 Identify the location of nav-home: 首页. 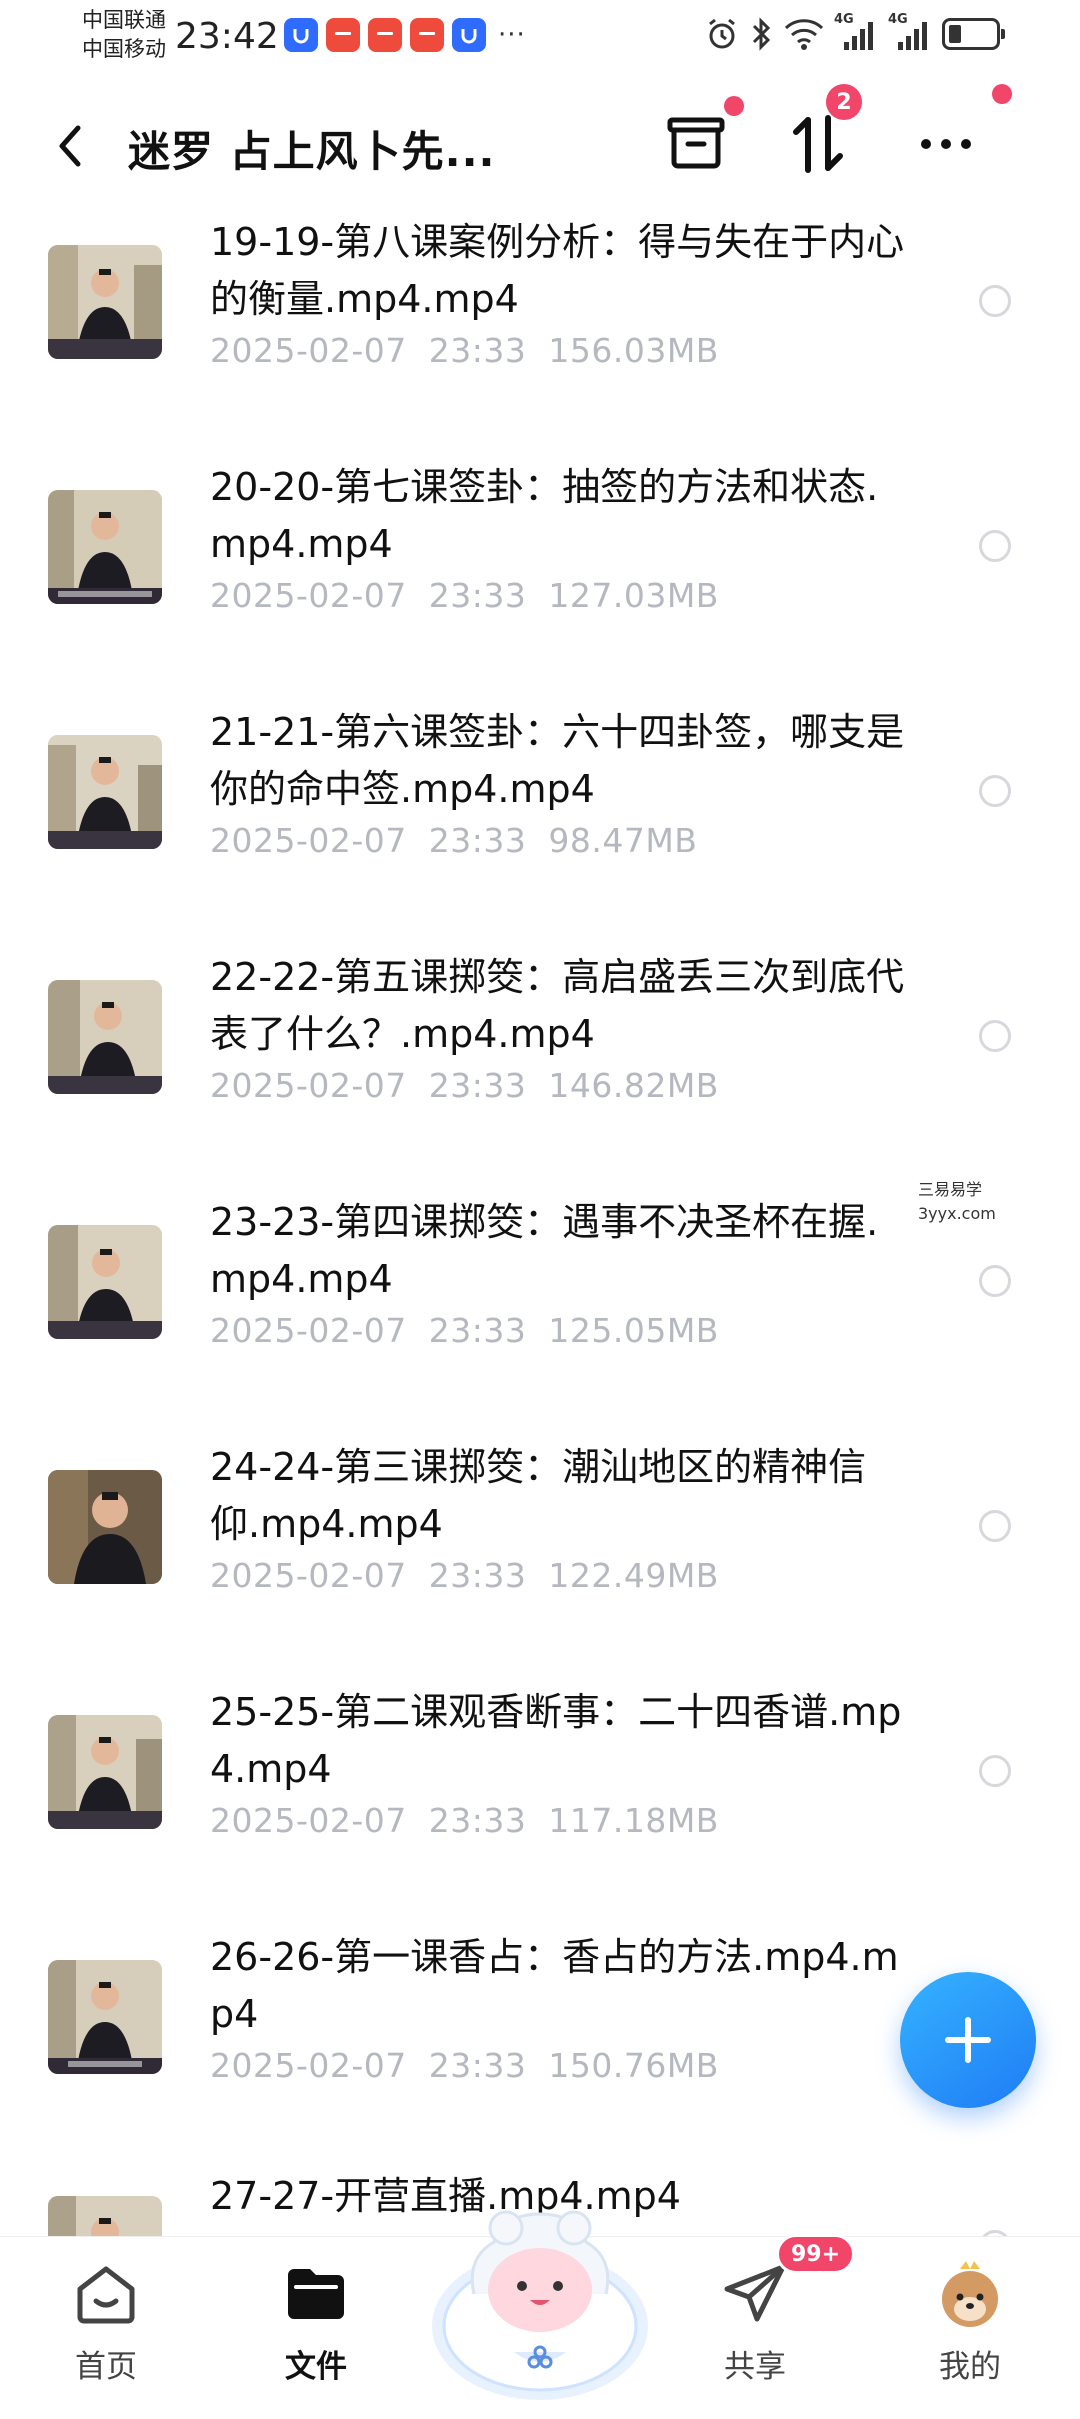
(106, 2319).